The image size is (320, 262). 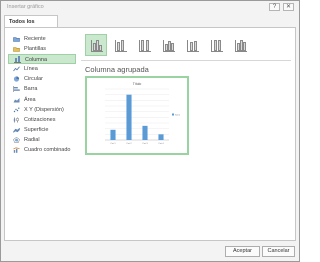 I want to click on close-button: ✕, so click(x=288, y=7).